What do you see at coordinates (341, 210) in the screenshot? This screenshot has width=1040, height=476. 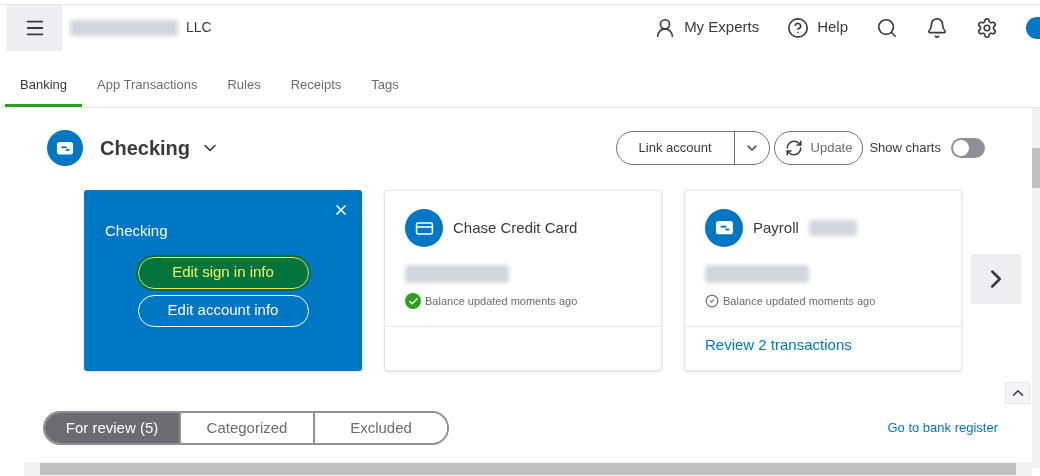 I see `close-icon` at bounding box center [341, 210].